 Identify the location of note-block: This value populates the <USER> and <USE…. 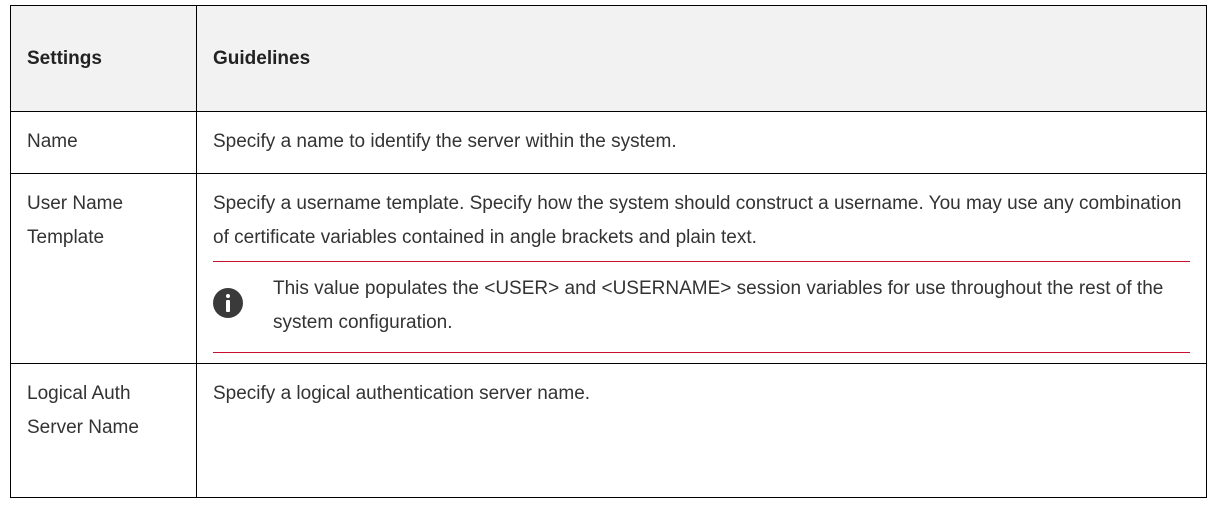
(701, 307).